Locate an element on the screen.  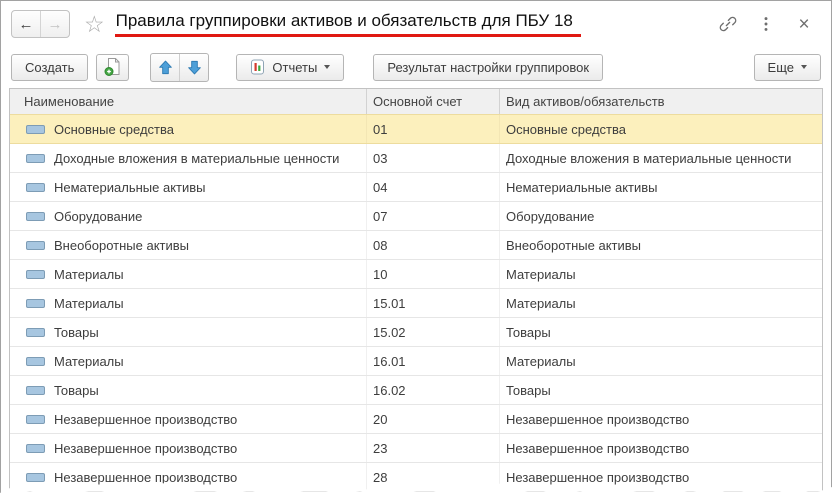
cell-account: 08 is located at coordinates (380, 245).